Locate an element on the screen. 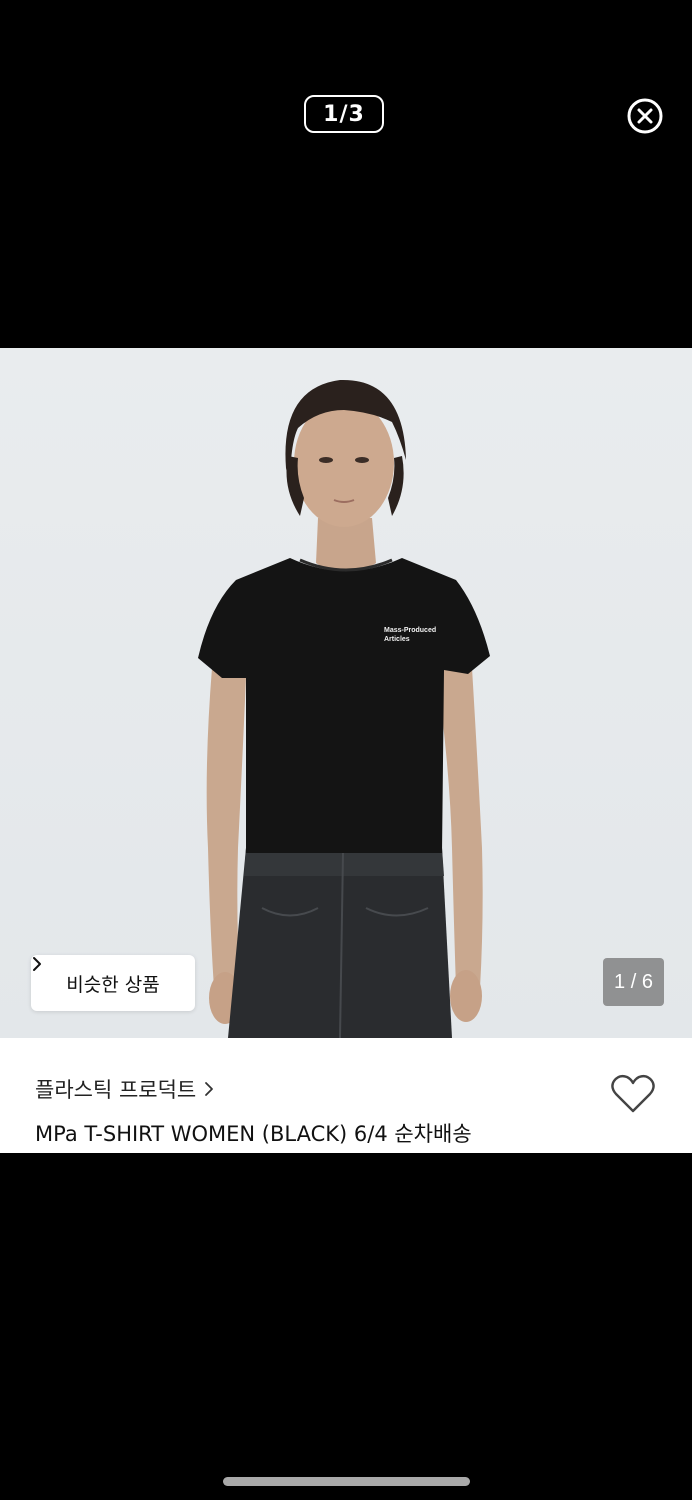 The width and height of the screenshot is (692, 1500). similar-products-button: 비슷한 상품 is located at coordinates (113, 983).